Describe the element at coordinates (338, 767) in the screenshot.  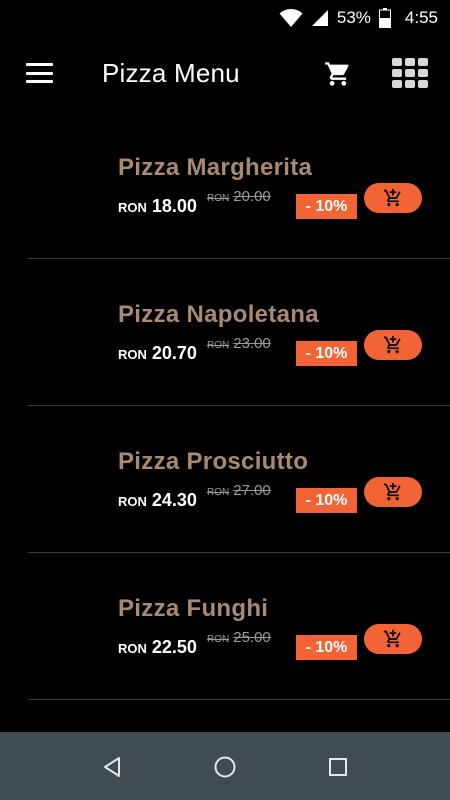
I see `recents-icon` at that location.